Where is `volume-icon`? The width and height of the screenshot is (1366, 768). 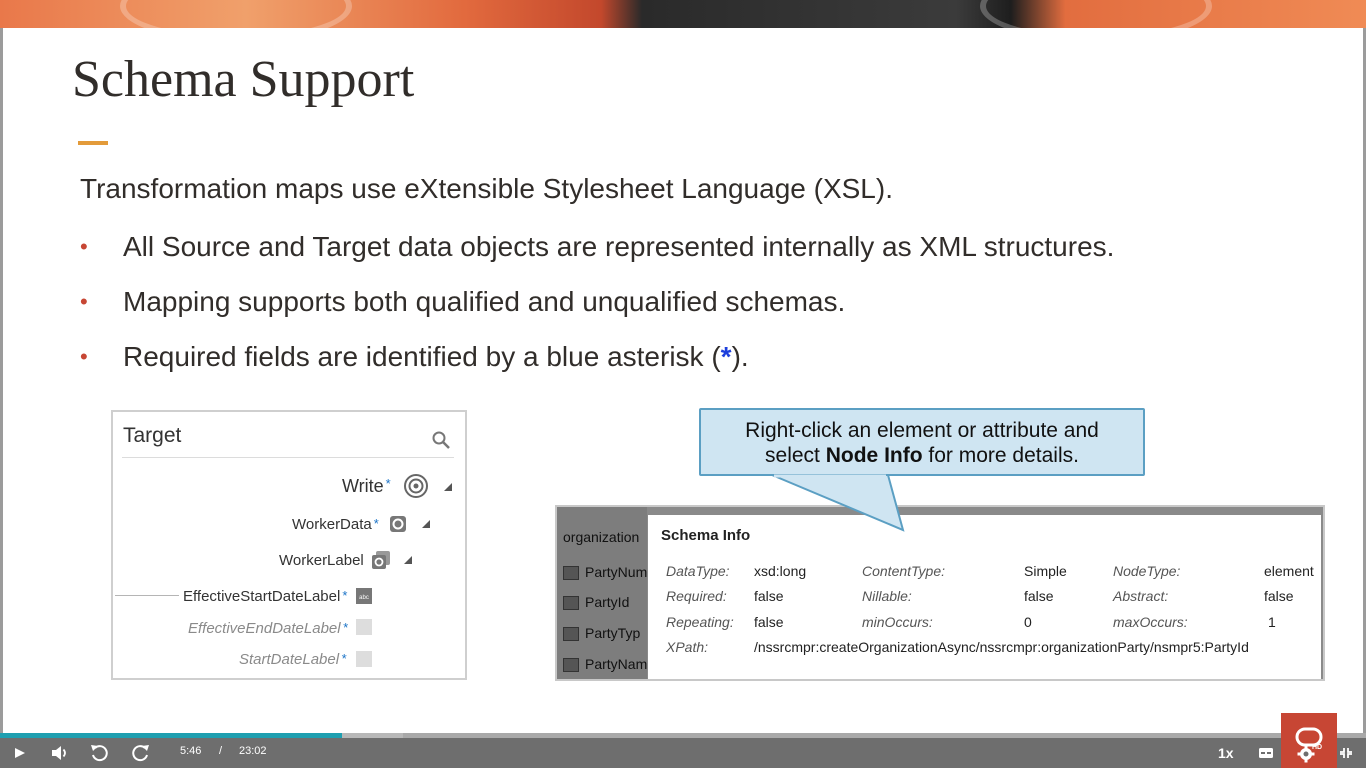
volume-icon is located at coordinates (60, 753).